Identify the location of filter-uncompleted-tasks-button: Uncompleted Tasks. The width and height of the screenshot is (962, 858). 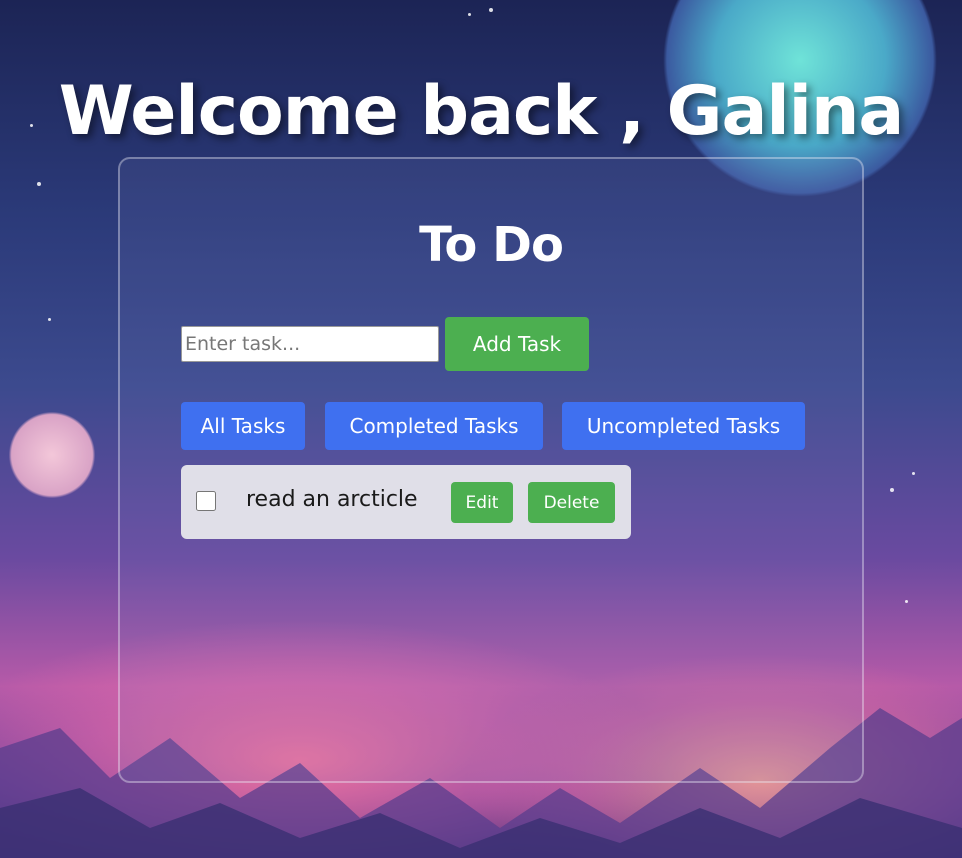
(683, 426).